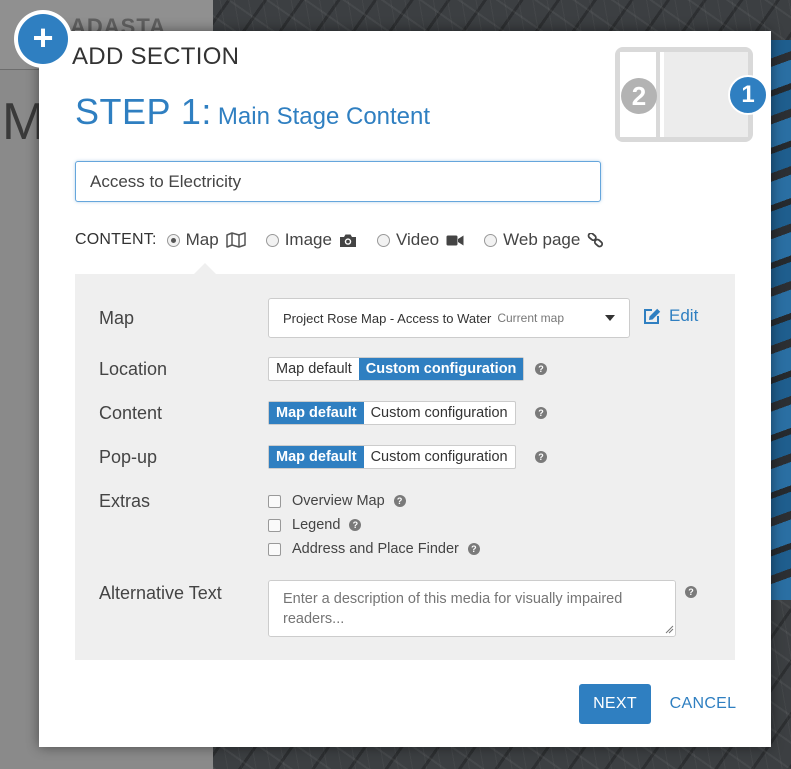 This screenshot has width=791, height=769. I want to click on map-radio, so click(173, 240).